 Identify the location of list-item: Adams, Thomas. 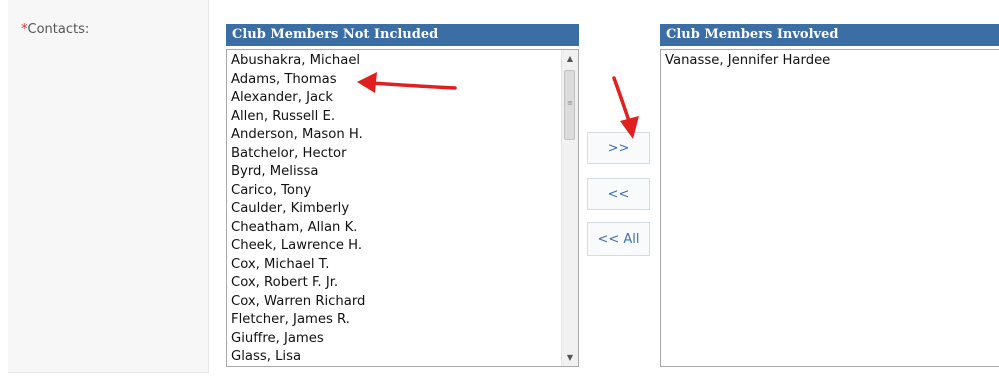
(298, 80).